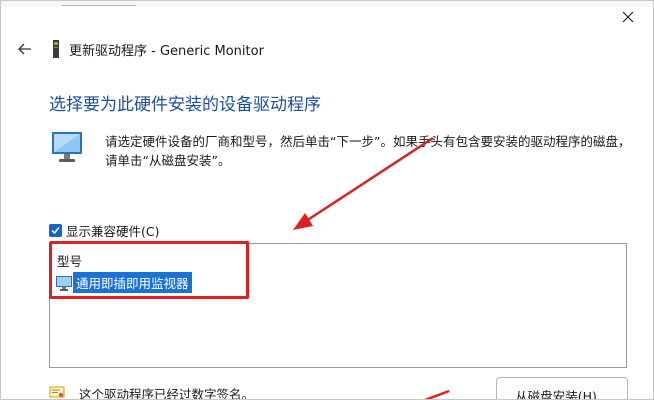 The image size is (654, 400). Describe the element at coordinates (185, 105) in the screenshot. I see `page-heading: 选择要为此硬件安装的设备驱动程序` at that location.